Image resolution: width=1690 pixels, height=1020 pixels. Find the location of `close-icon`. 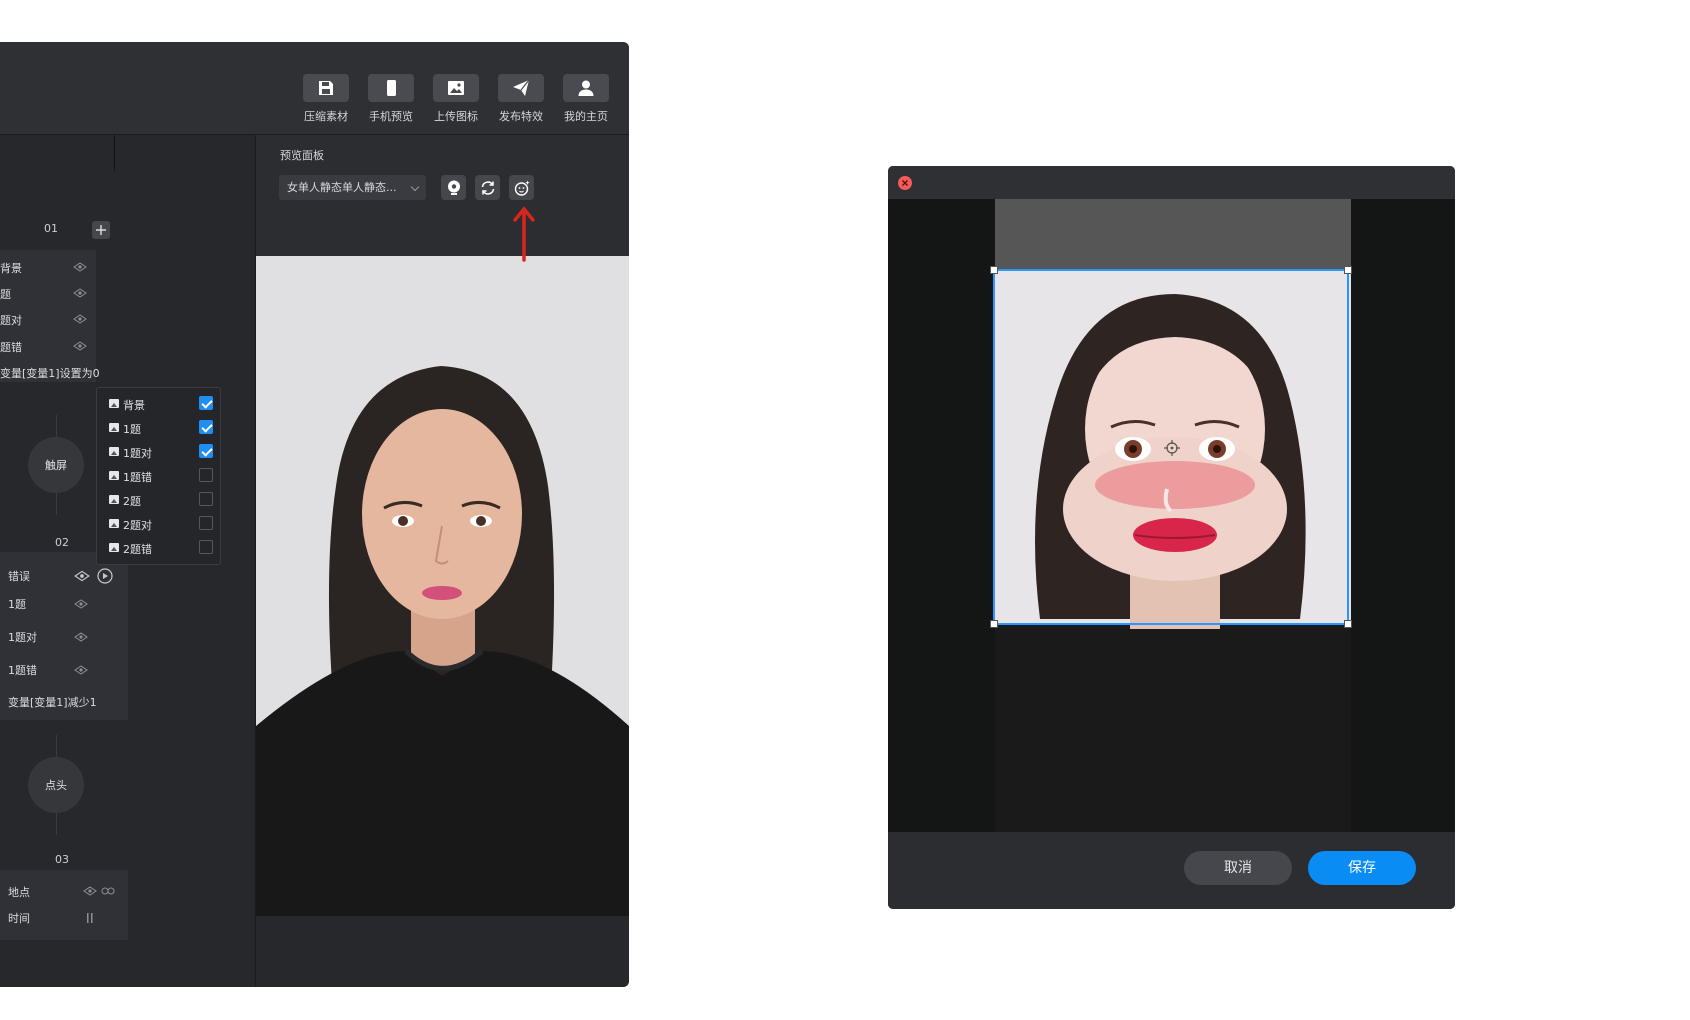

close-icon is located at coordinates (905, 183).